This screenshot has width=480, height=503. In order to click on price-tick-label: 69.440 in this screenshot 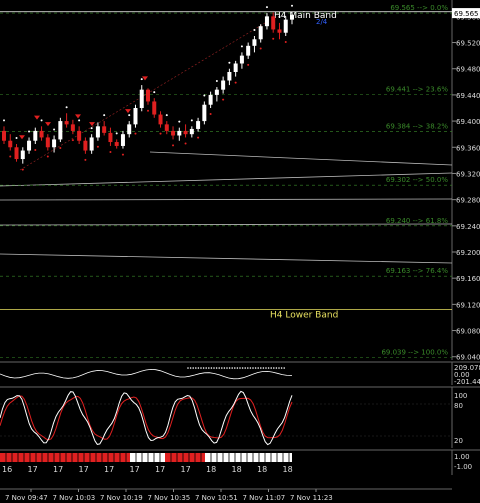, I will do `click(468, 96)`.